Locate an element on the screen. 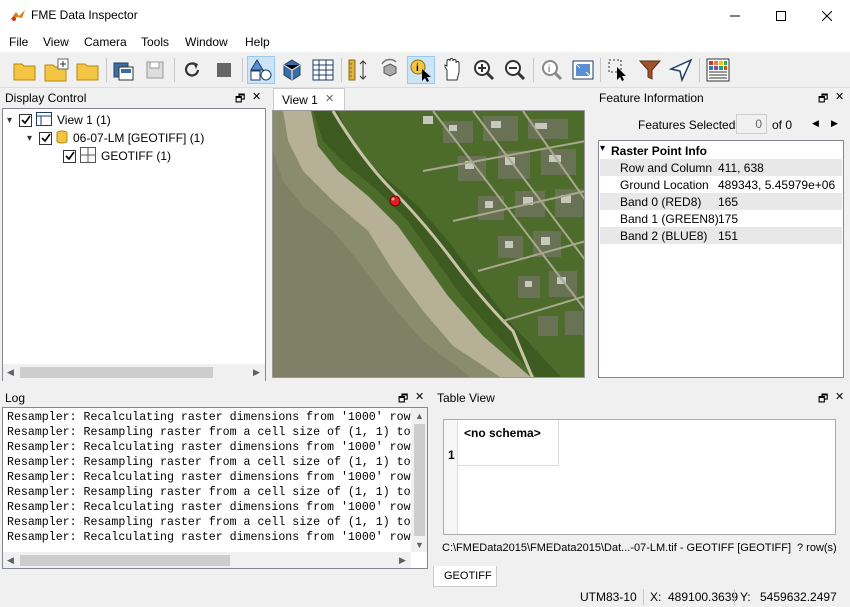  pan-hand-icon is located at coordinates (452, 70).